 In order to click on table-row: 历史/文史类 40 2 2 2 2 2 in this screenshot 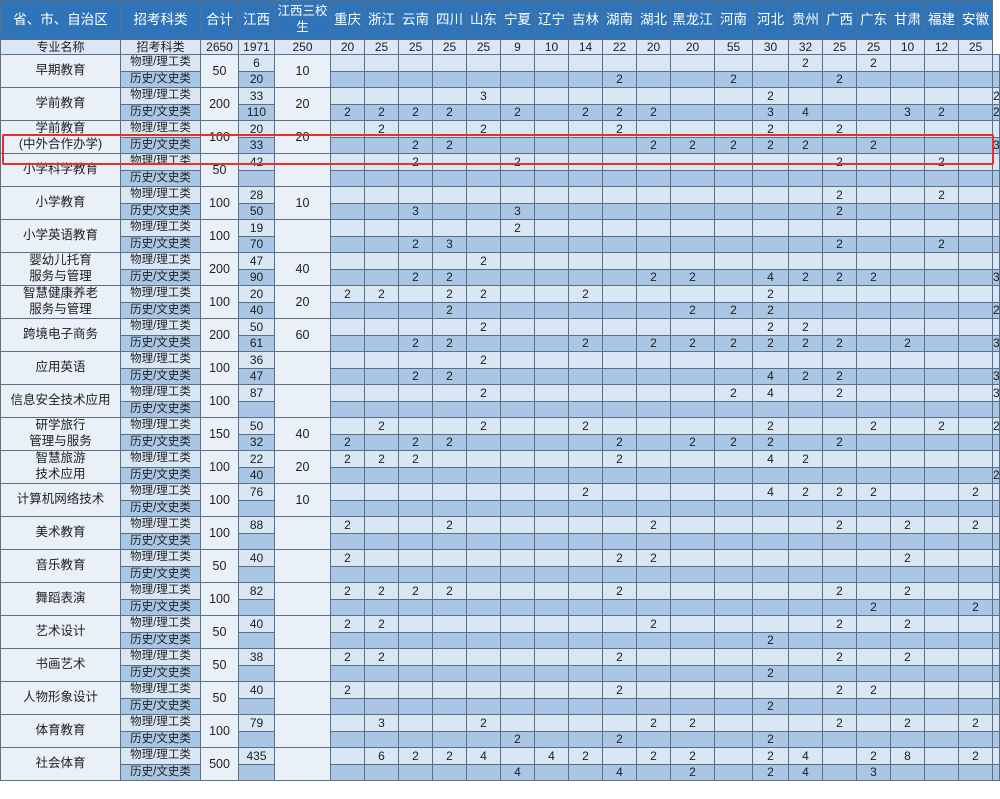, I will do `click(500, 310)`.